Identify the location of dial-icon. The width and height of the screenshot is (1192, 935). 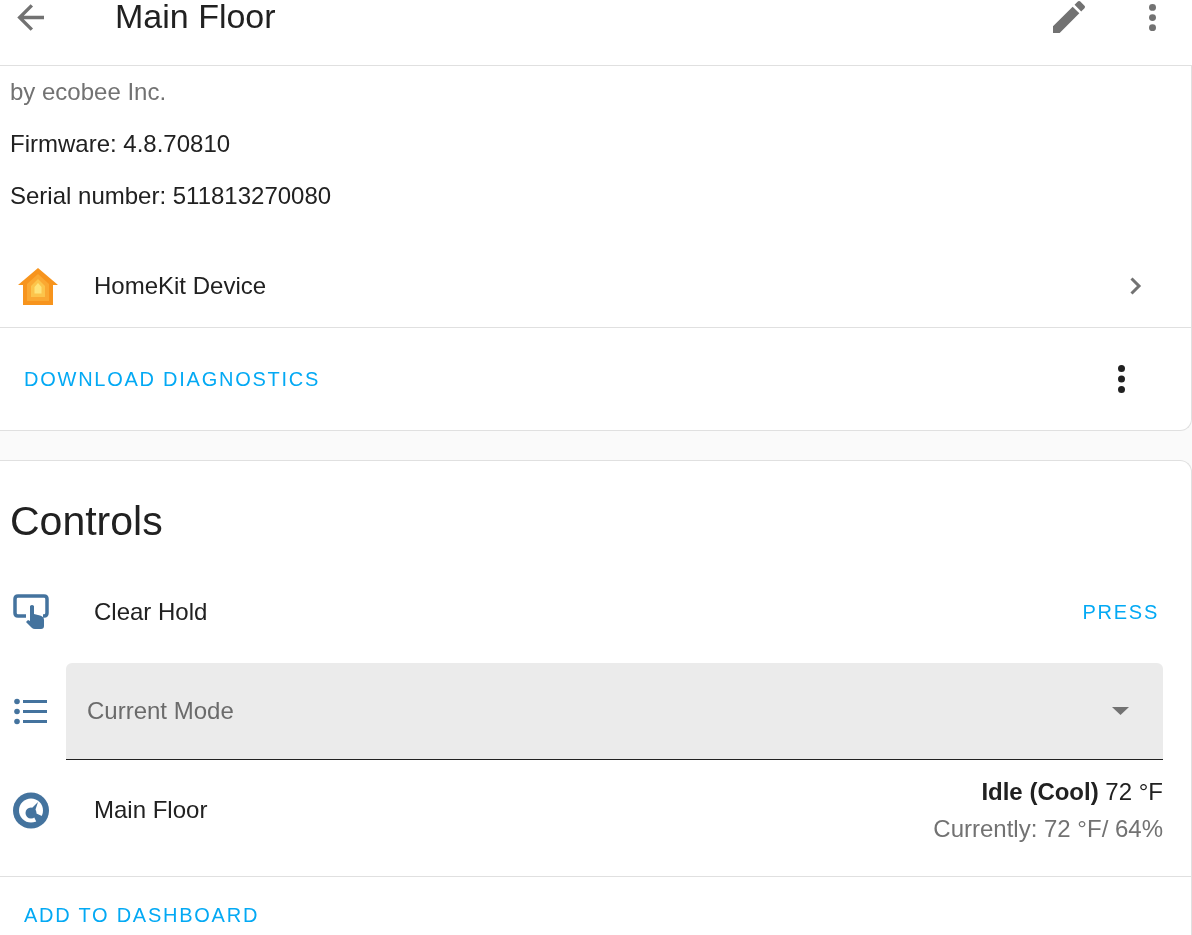
(31, 810).